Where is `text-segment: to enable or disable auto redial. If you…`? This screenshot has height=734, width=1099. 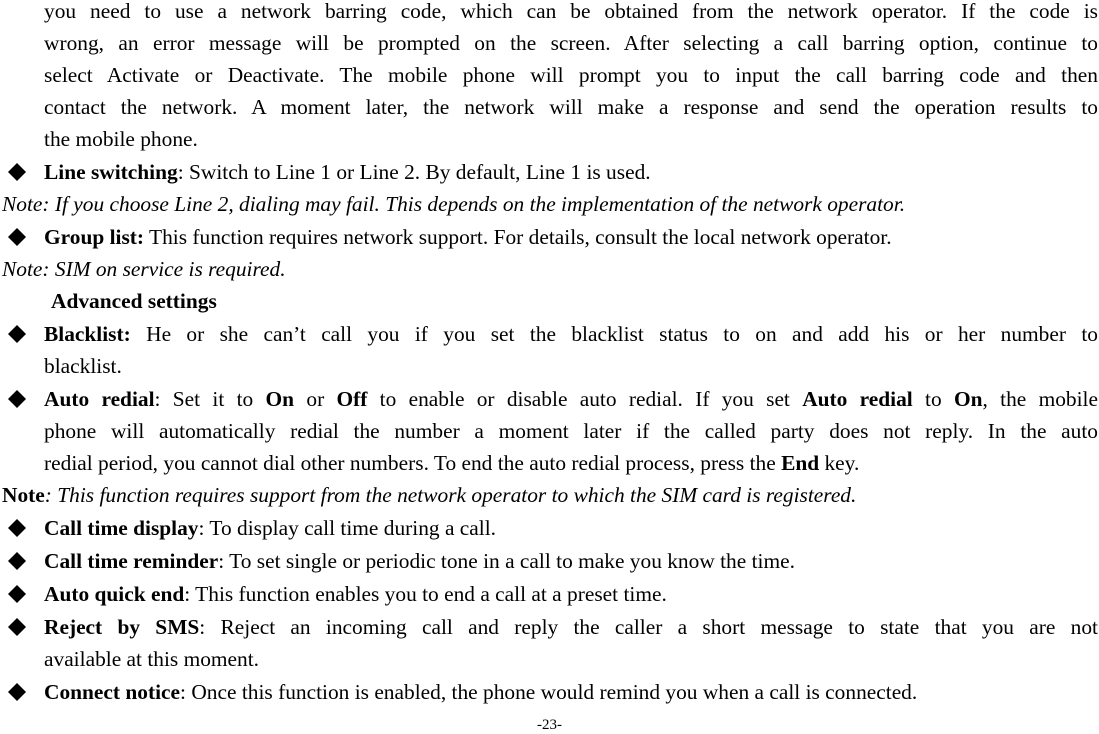
text-segment: to enable or disable auto redial. If you… is located at coordinates (585, 399).